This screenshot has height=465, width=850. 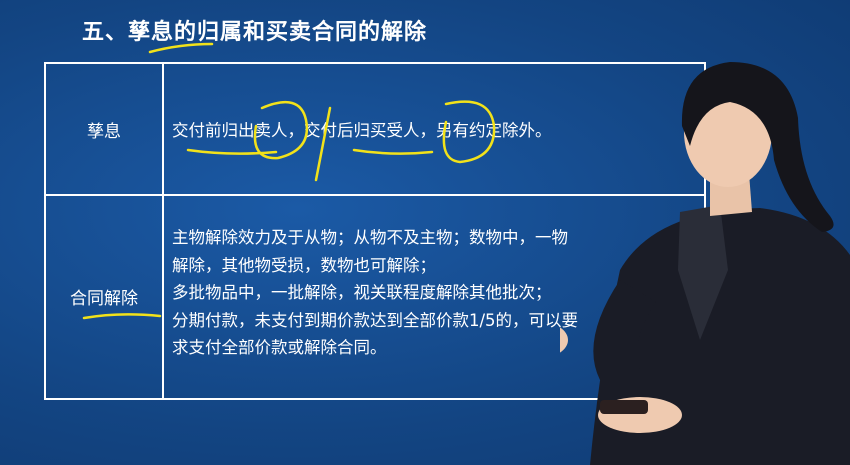 What do you see at coordinates (105, 129) in the screenshot?
I see `row-label: 孳息` at bounding box center [105, 129].